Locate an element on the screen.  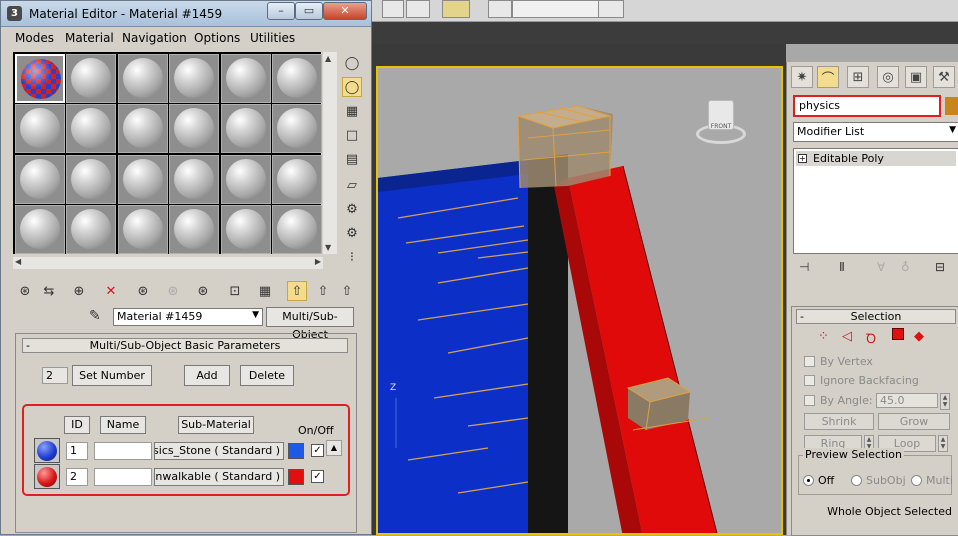
select-by-material-icon: ⚙ is located at coordinates (352, 233).